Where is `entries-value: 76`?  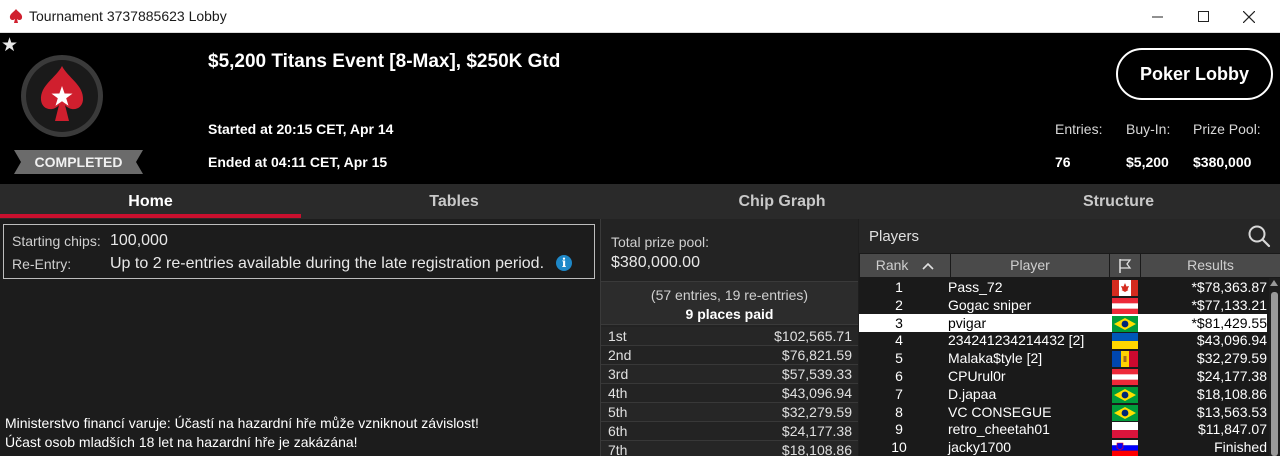
entries-value: 76 is located at coordinates (1063, 162).